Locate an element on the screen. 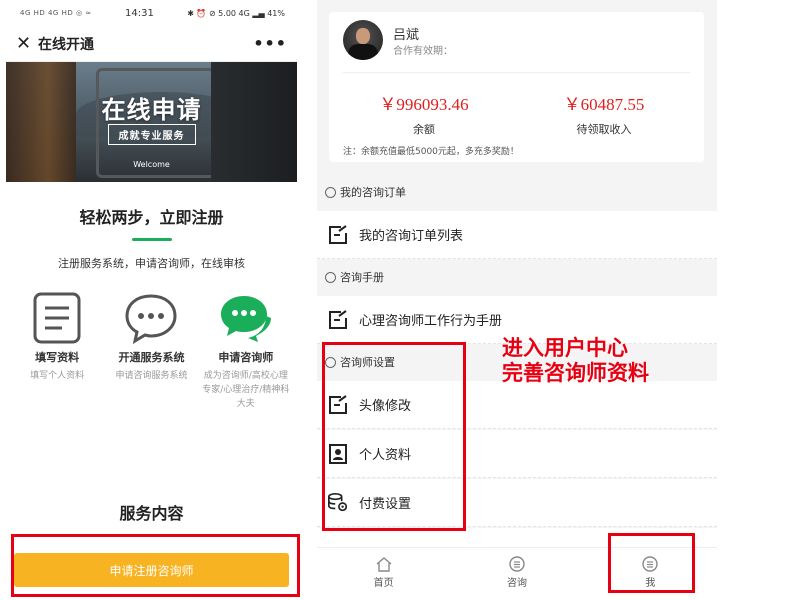  feature-title: 申请咨询师 is located at coordinates (246, 357).